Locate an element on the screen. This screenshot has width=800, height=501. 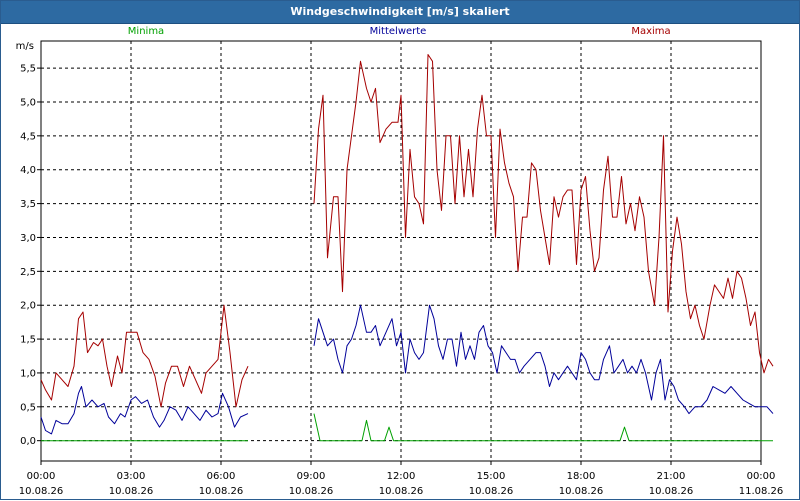
y-tick-label: 0,0 is located at coordinates (28, 441).